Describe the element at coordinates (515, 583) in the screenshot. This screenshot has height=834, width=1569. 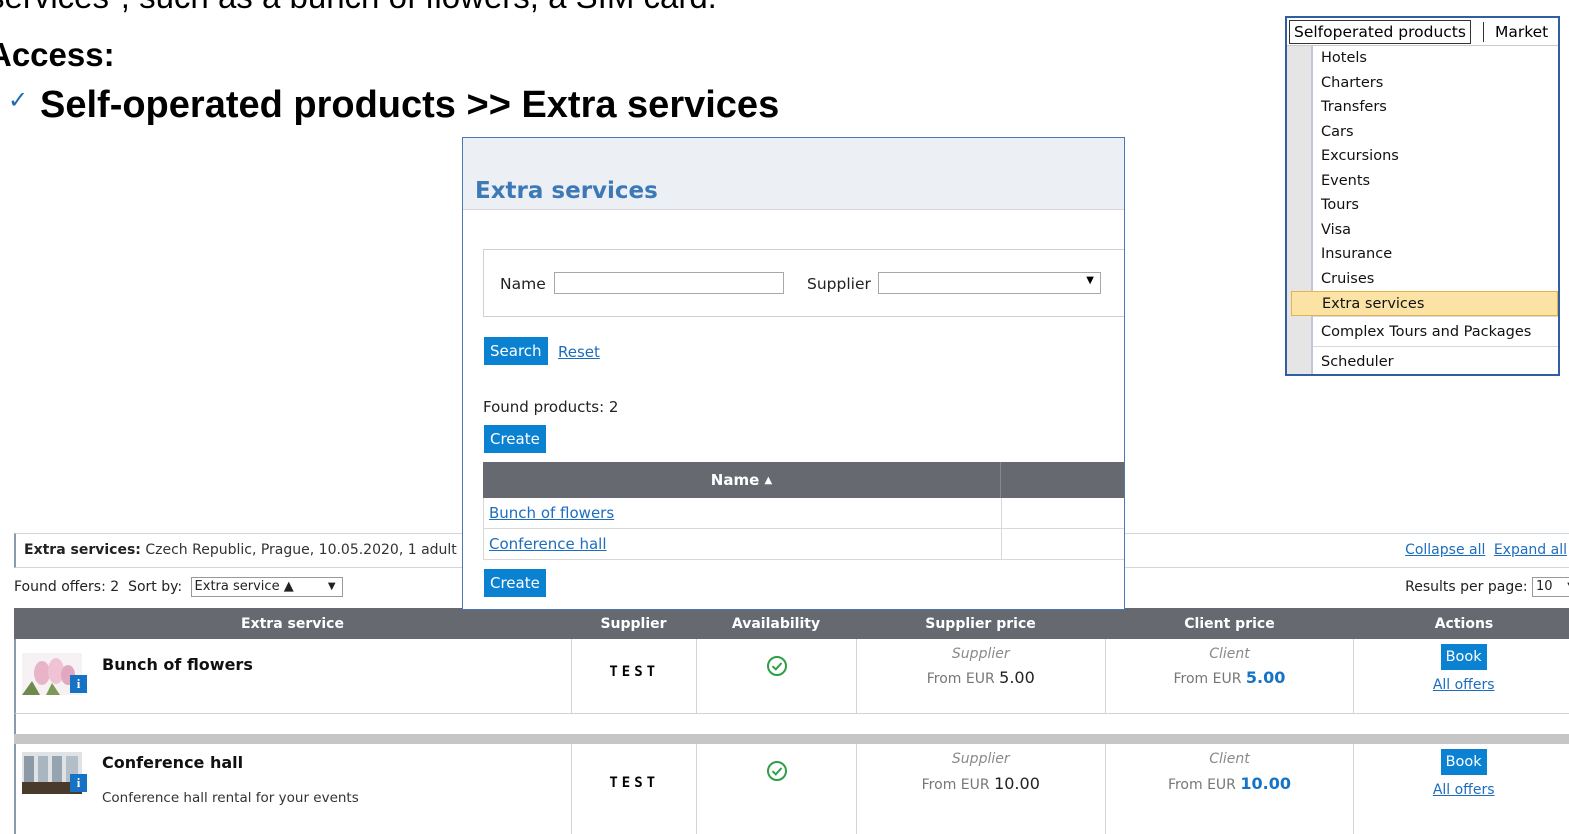
I see `create-button-bottom: Create` at that location.